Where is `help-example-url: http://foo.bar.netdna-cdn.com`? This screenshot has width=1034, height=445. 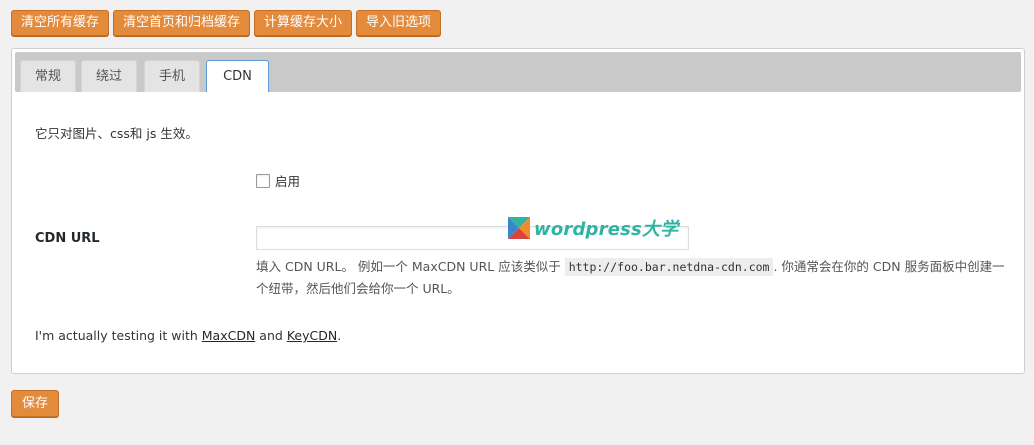 help-example-url: http://foo.bar.netdna-cdn.com is located at coordinates (669, 267).